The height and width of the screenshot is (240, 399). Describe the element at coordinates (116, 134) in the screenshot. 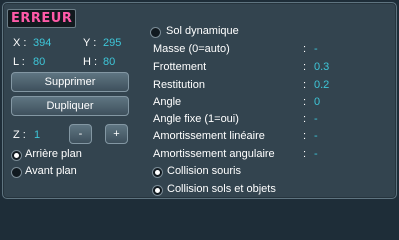

I see `z-increase-button: +` at that location.